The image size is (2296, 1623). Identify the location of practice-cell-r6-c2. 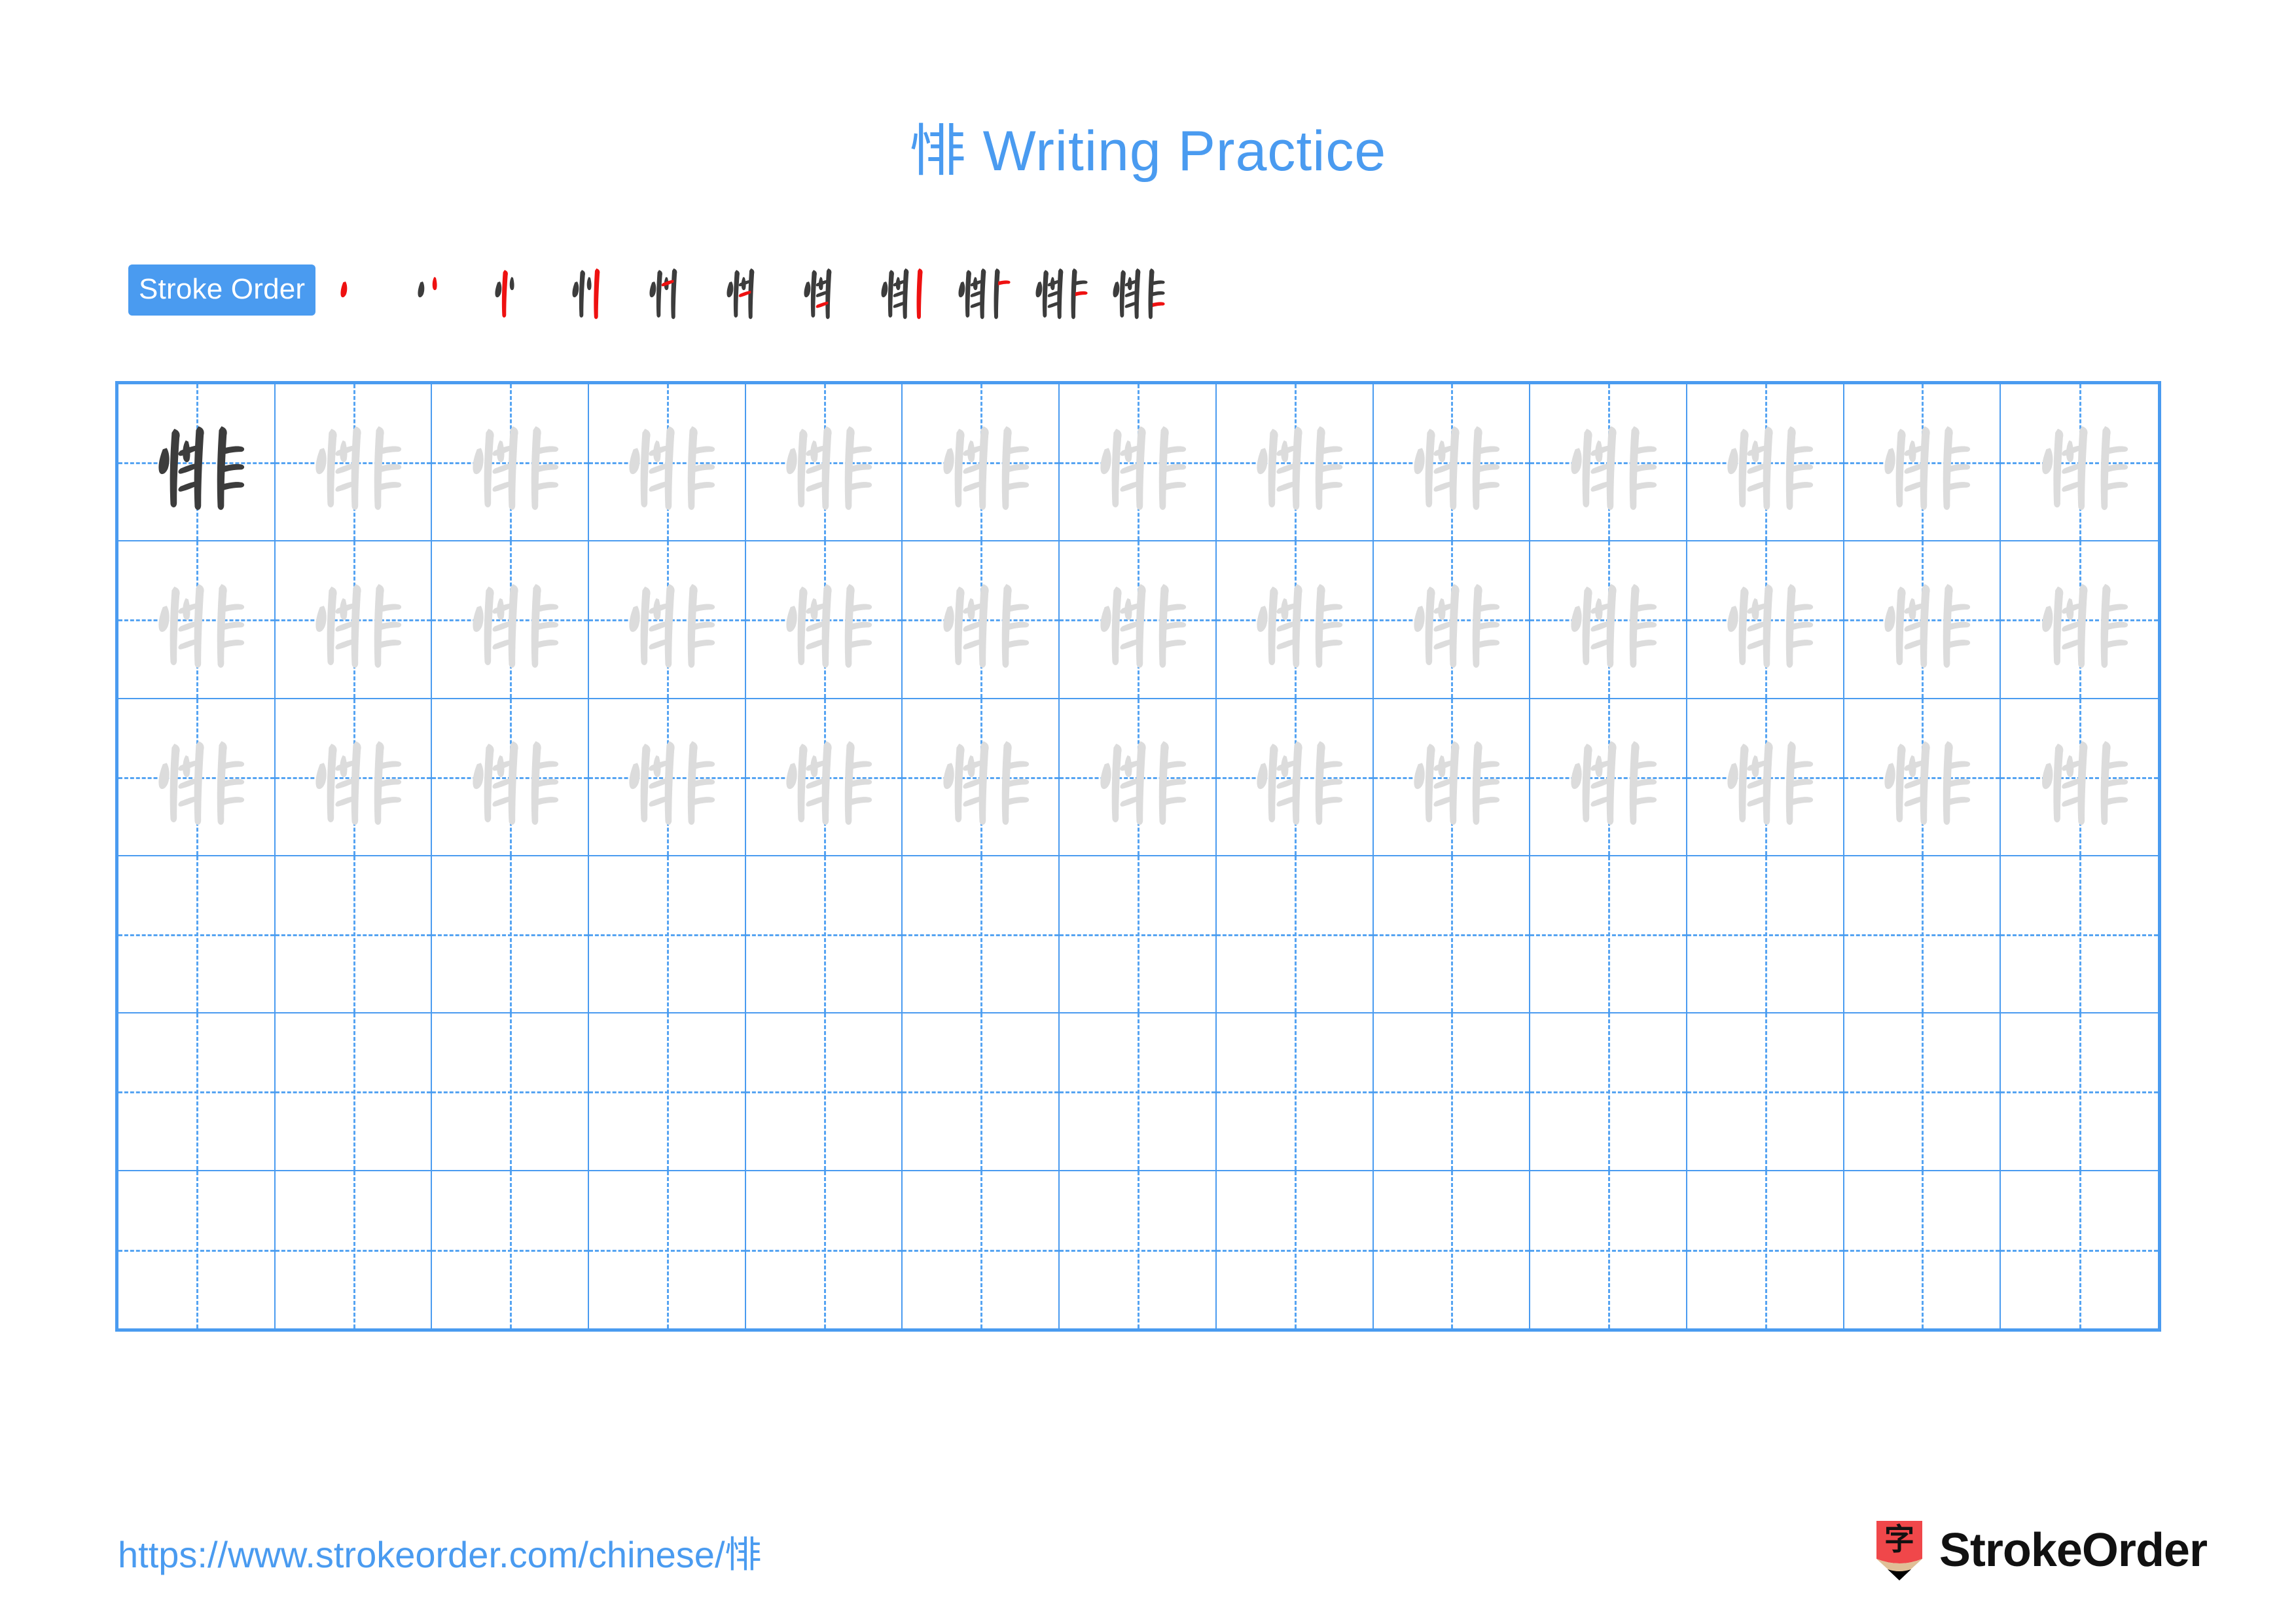
(354, 1249).